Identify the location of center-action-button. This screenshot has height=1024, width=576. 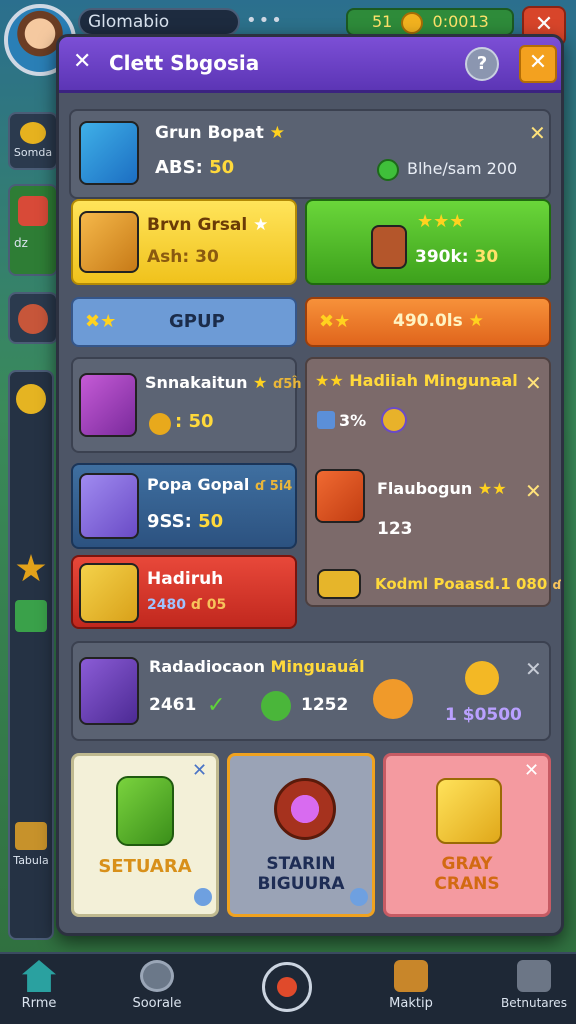
(287, 987).